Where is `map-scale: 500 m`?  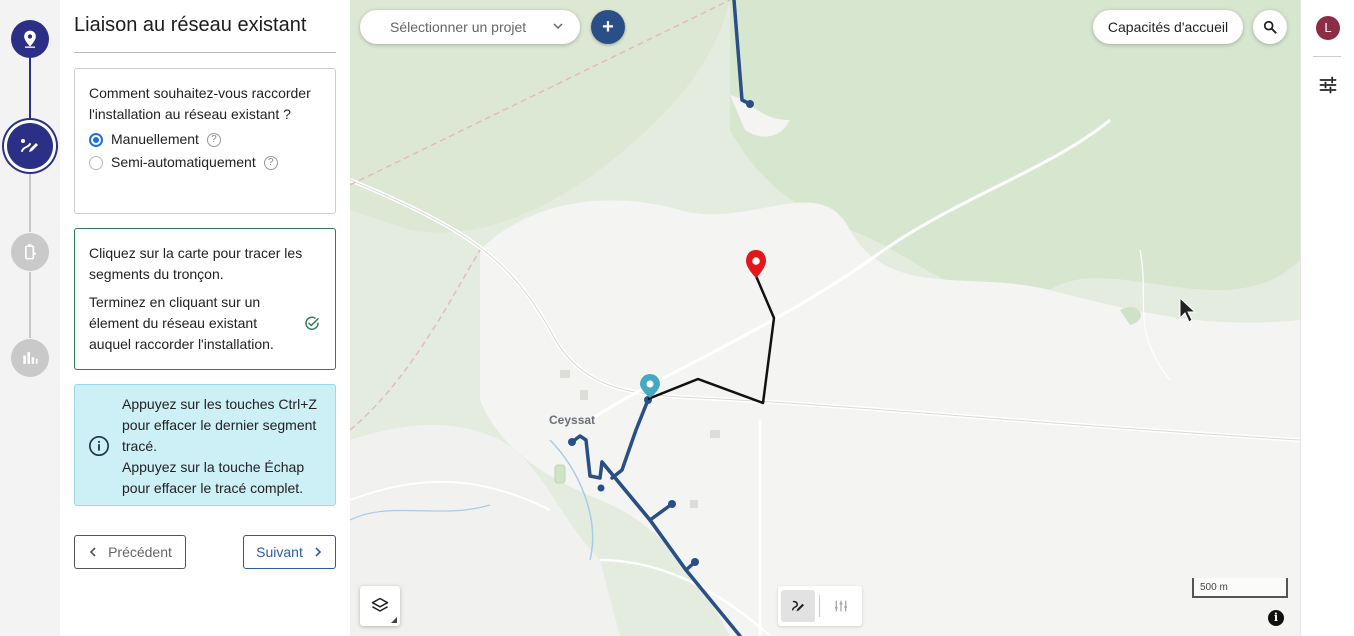 map-scale: 500 m is located at coordinates (1240, 588).